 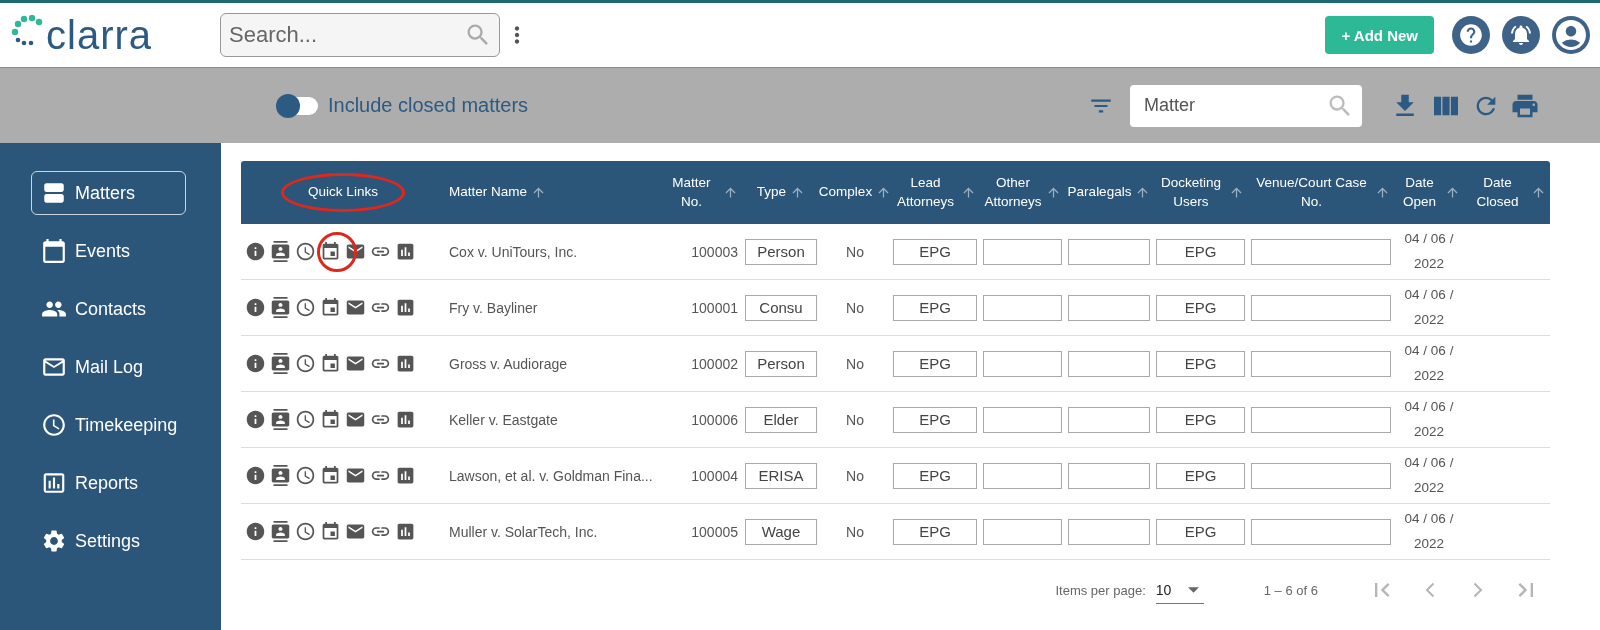 What do you see at coordinates (1179, 590) in the screenshot?
I see `page-size-select: 10` at bounding box center [1179, 590].